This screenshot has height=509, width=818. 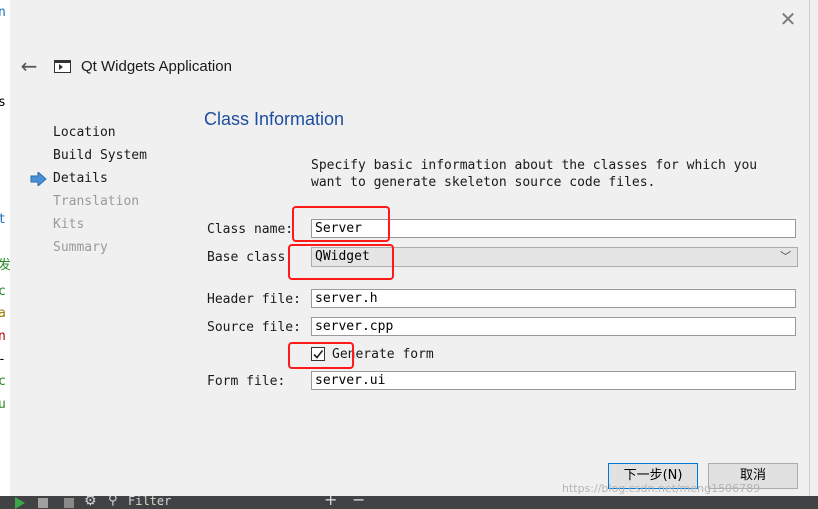 I want to click on watermark-text: https://blog.csdn.net/meng1506789, so click(x=661, y=488).